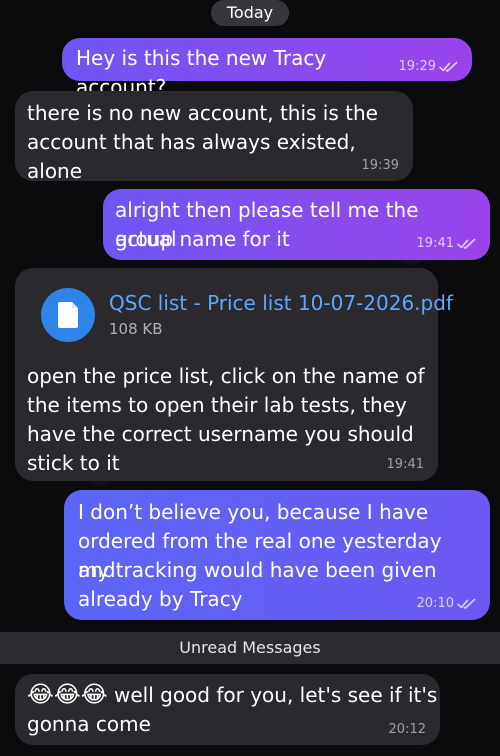  I want to click on document-icon, so click(68, 315).